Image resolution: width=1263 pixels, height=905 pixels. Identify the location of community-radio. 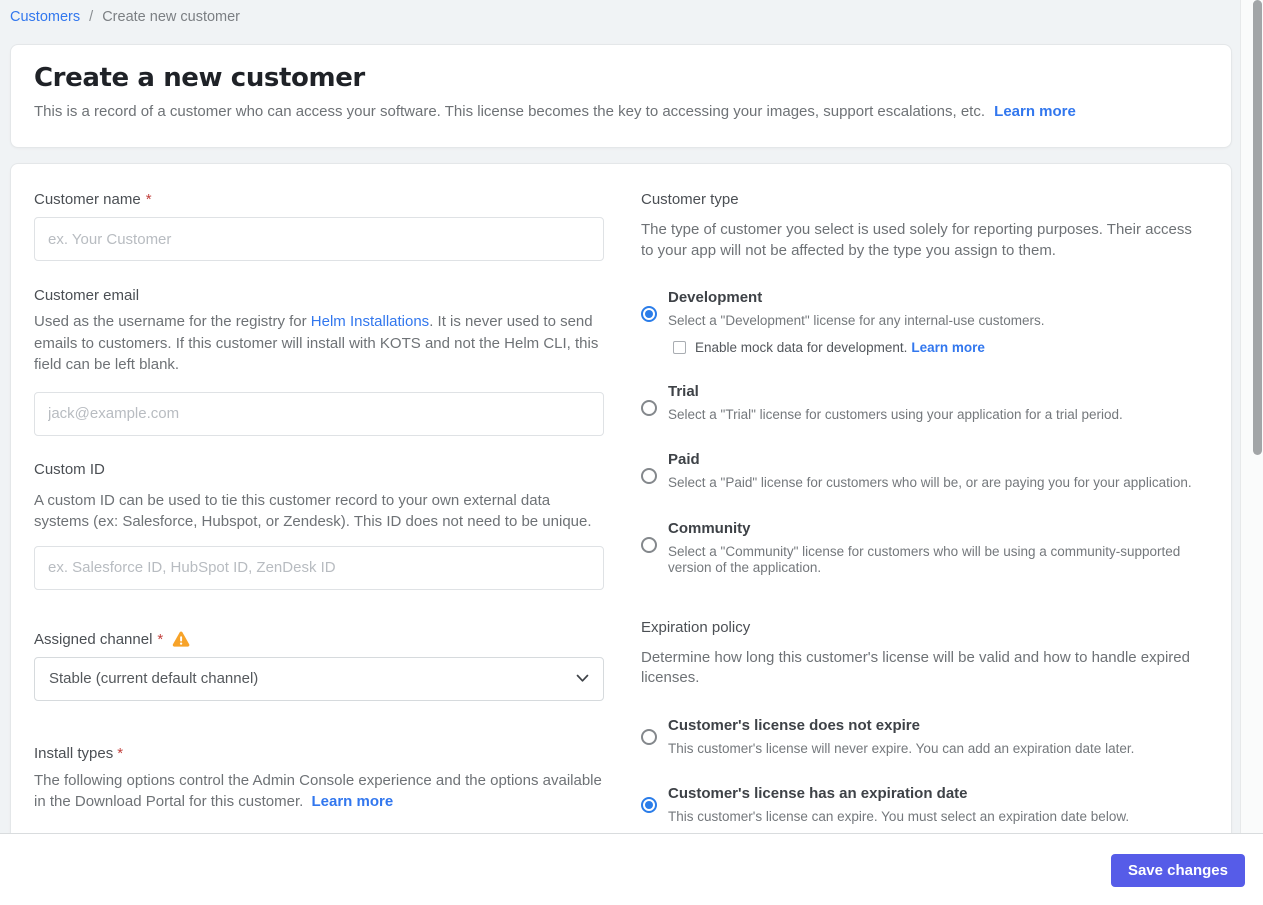
(649, 544).